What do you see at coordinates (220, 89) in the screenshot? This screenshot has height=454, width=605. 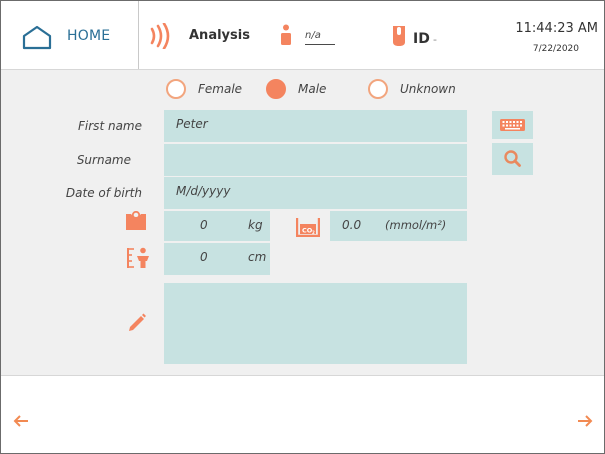 I see `gender-female-label: Female` at bounding box center [220, 89].